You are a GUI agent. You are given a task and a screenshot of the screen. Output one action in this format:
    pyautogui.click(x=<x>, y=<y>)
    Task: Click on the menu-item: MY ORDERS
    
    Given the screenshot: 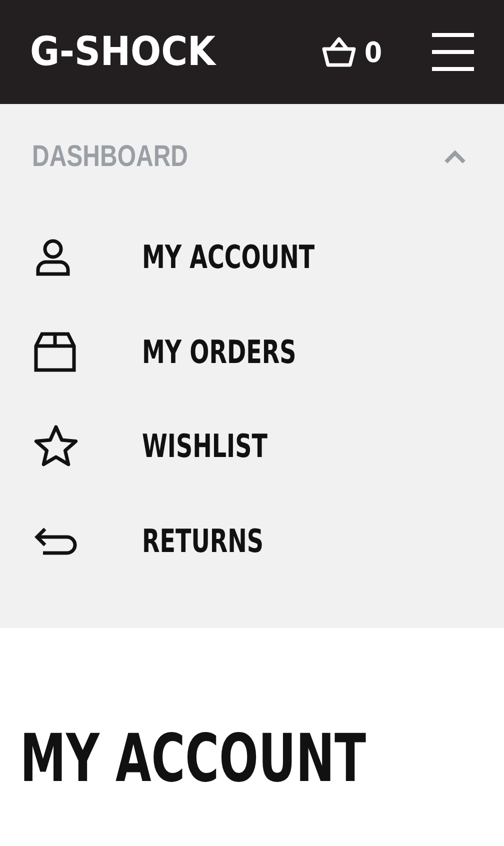 What is the action you would take?
    pyautogui.click(x=252, y=351)
    